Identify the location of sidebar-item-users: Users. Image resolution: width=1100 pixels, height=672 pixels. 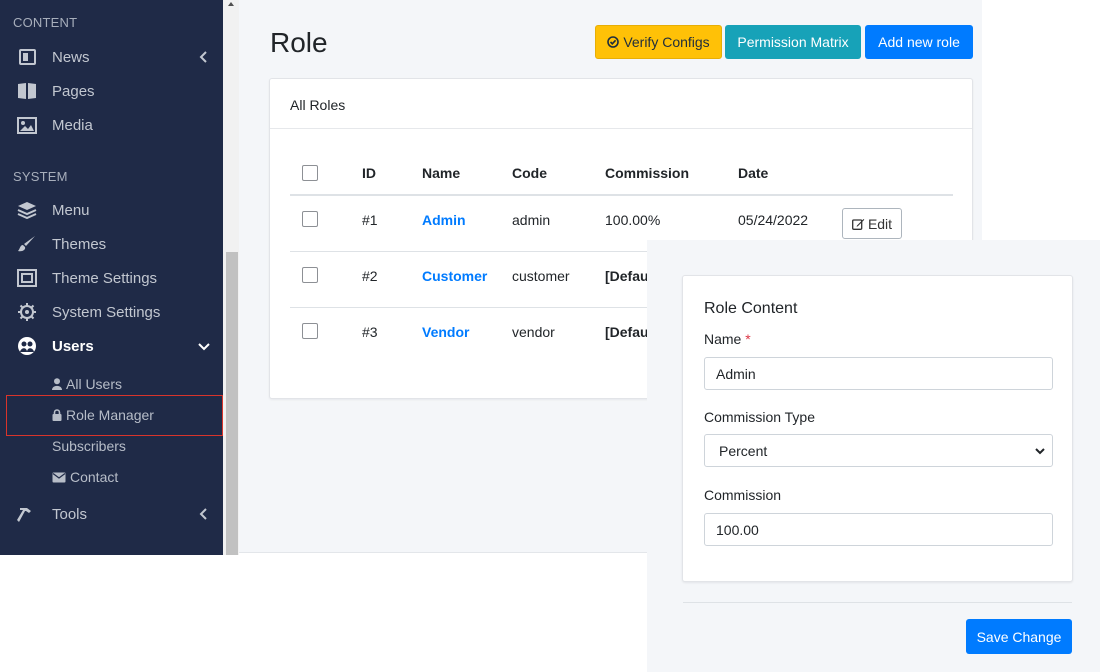
(111, 346).